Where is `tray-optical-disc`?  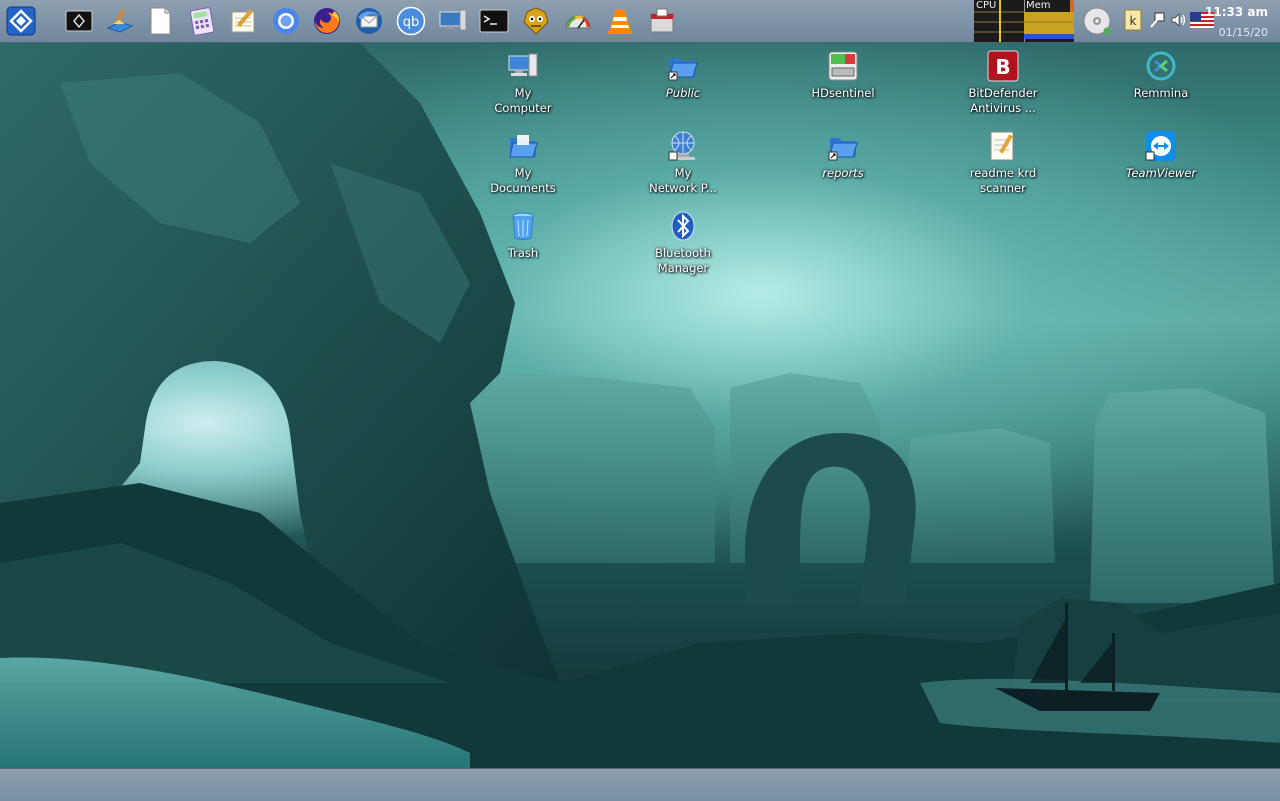
tray-optical-disc is located at coordinates (1097, 21).